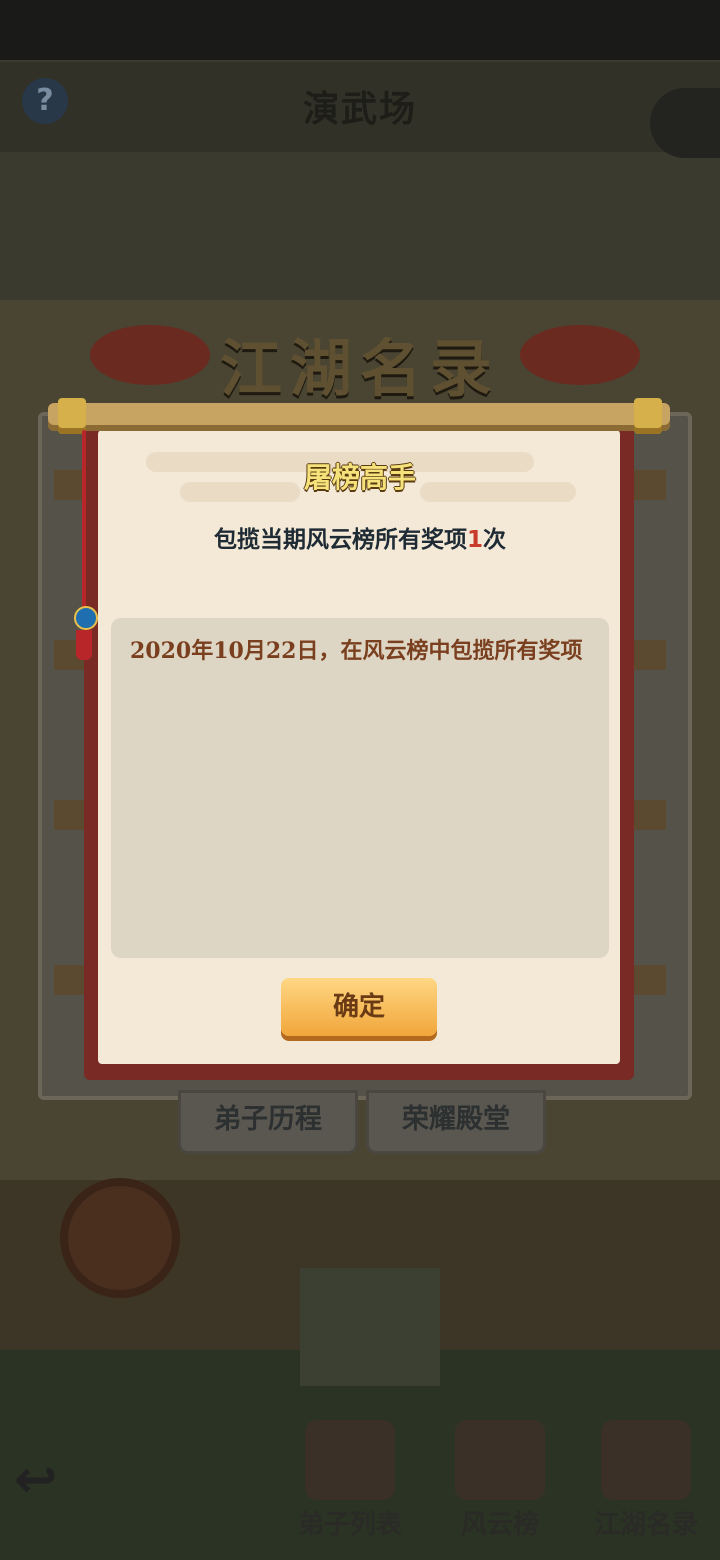  I want to click on scroll-rod-cap-right, so click(648, 416).